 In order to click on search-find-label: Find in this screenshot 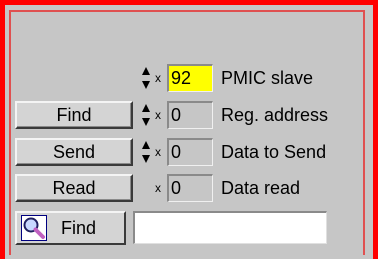, I will do `click(79, 227)`.